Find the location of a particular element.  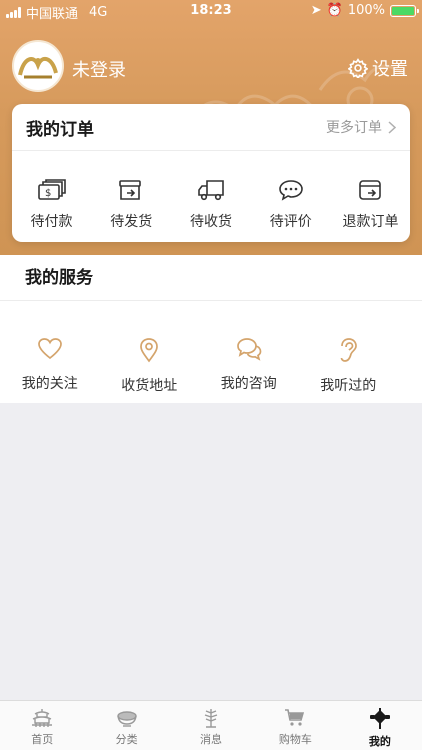

chinese-knot-icon is located at coordinates (379, 718).